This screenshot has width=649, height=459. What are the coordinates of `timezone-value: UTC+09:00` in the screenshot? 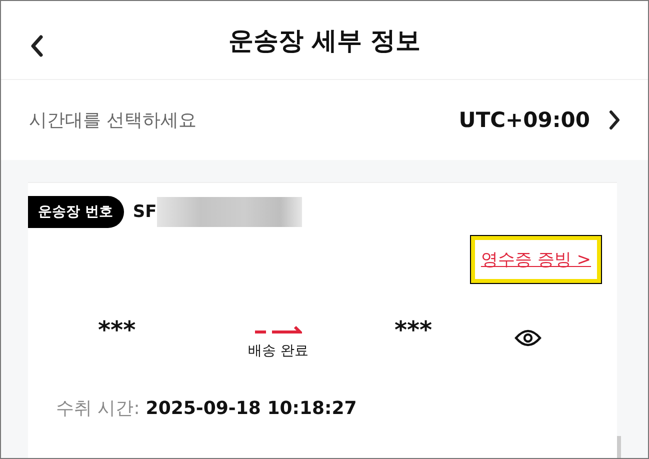 It's located at (524, 120).